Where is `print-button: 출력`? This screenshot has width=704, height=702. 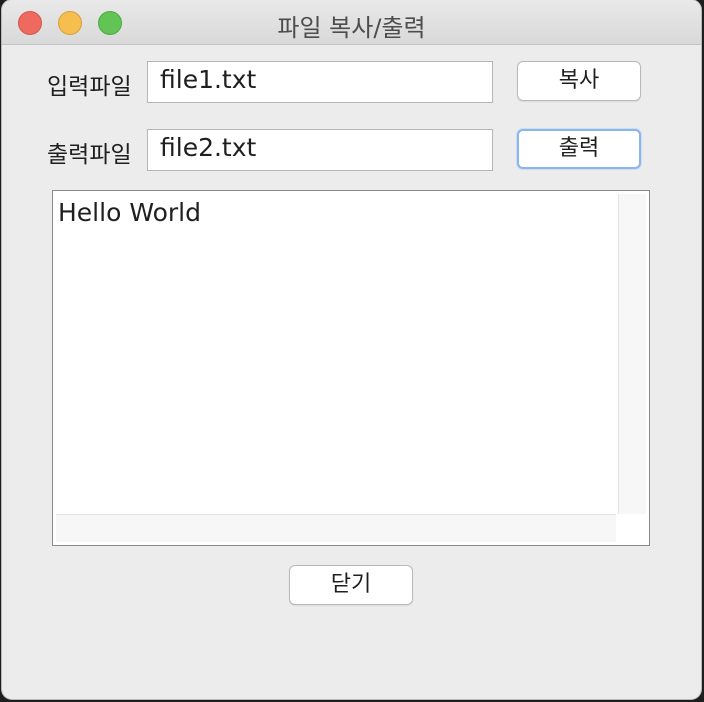 print-button: 출력 is located at coordinates (579, 149).